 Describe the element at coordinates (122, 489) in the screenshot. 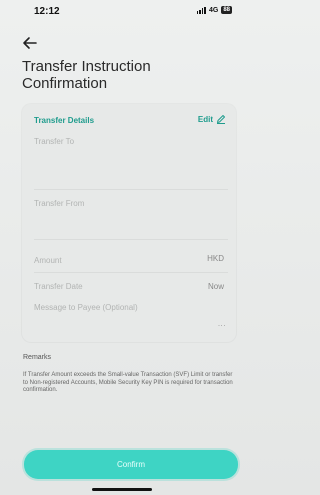

I see `home-indicator` at that location.